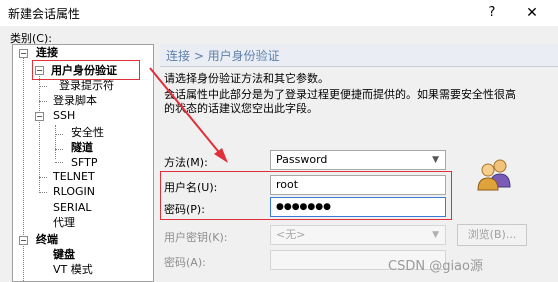 This screenshot has height=282, width=558. I want to click on red-arrow-icon, so click(188, 115).